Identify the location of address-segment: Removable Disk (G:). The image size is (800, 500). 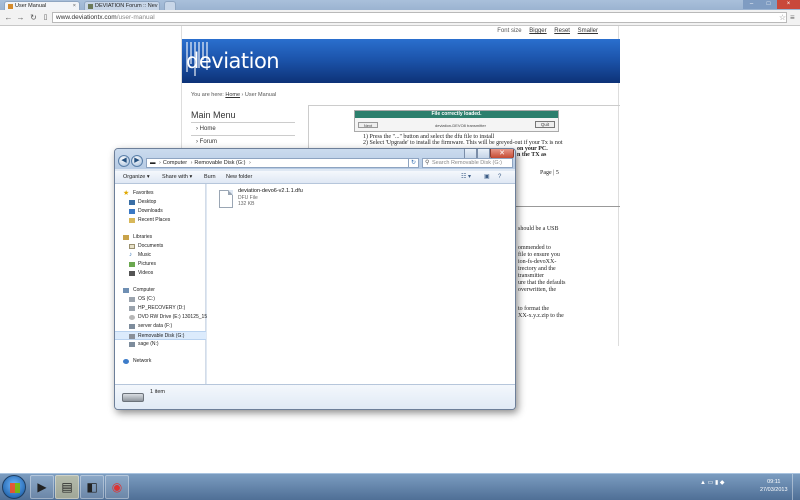
(219, 163).